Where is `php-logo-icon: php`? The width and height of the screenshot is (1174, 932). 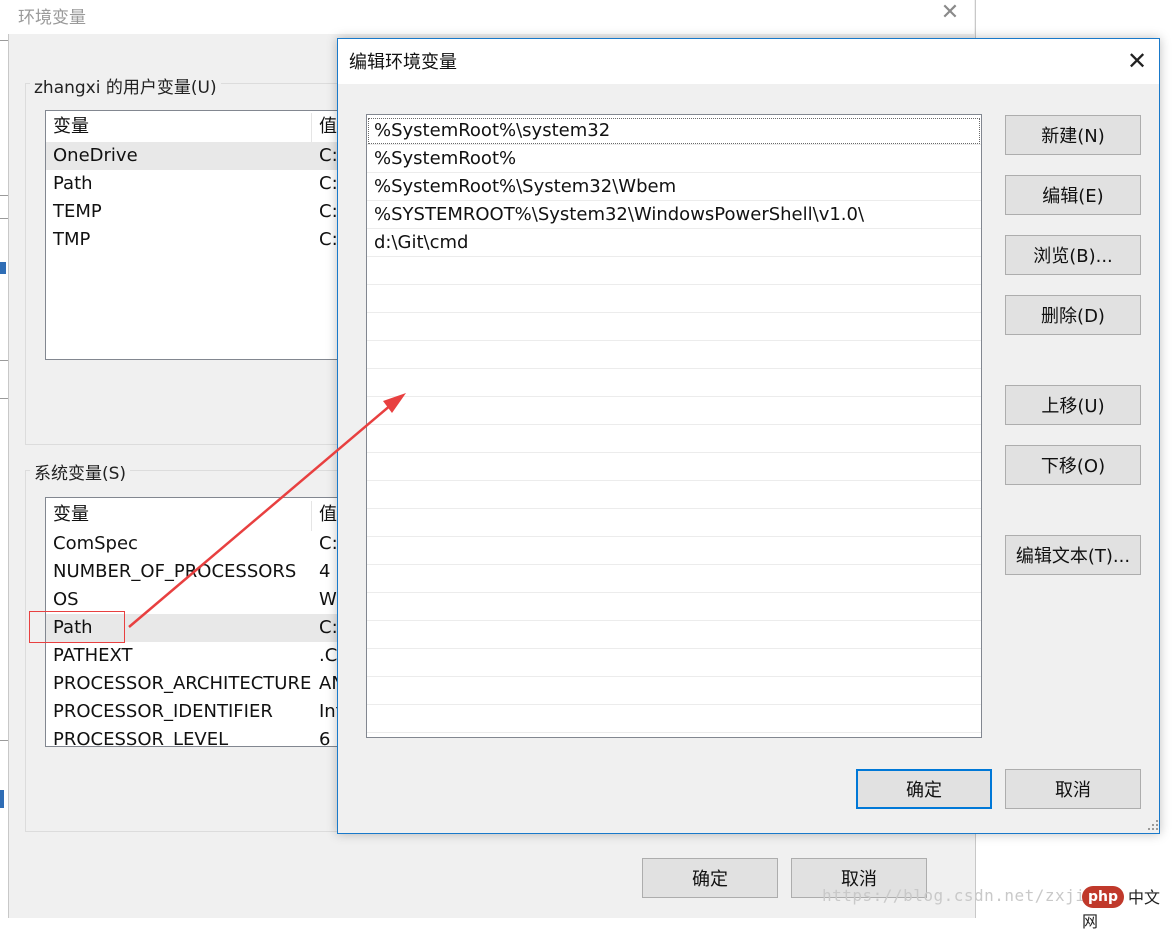 php-logo-icon: php is located at coordinates (1103, 896).